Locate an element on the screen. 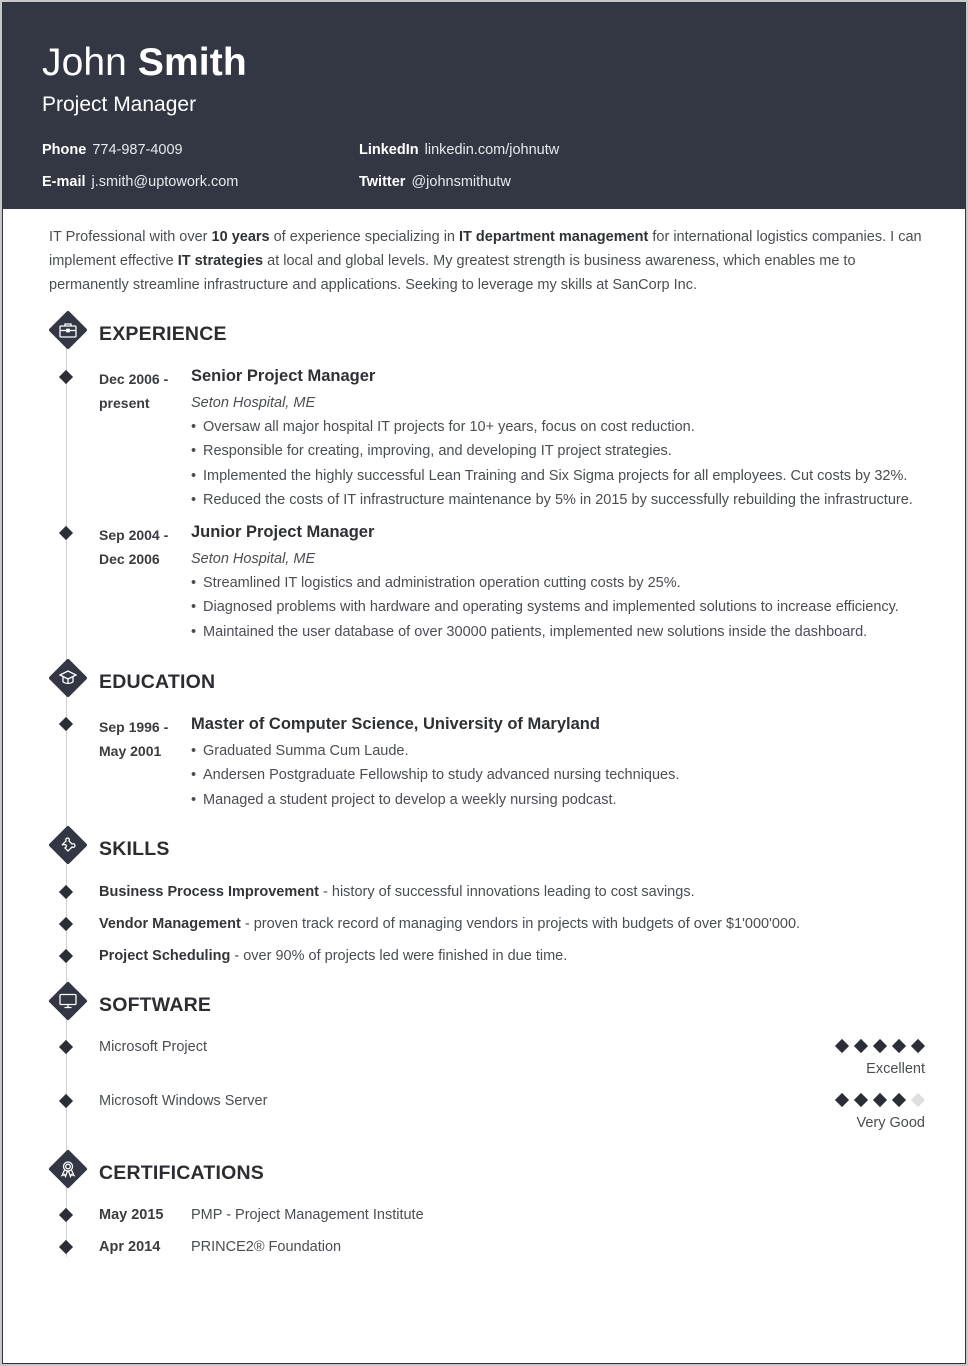 The width and height of the screenshot is (968, 1366). skill-name: Vendor Management is located at coordinates (170, 924).